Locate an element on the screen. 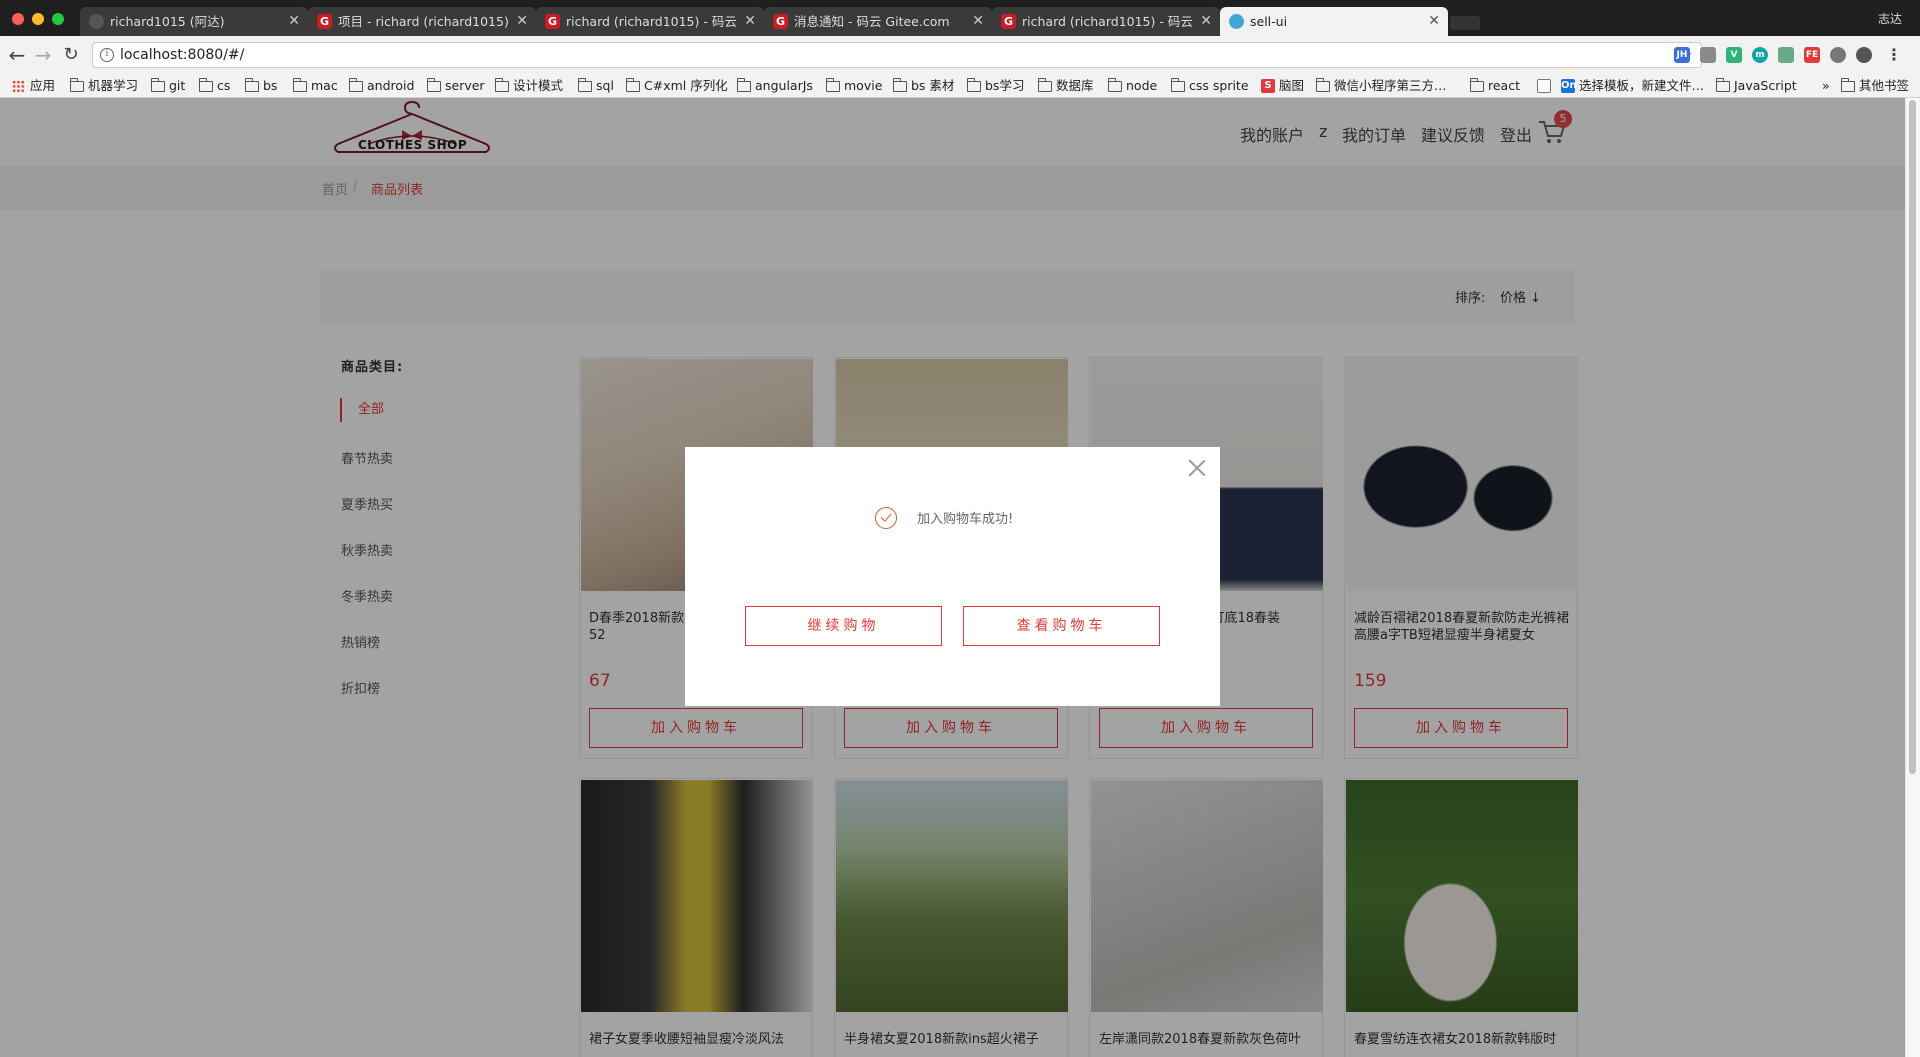 The image size is (1920, 1057). extension-jh-icon: JH is located at coordinates (1682, 55).